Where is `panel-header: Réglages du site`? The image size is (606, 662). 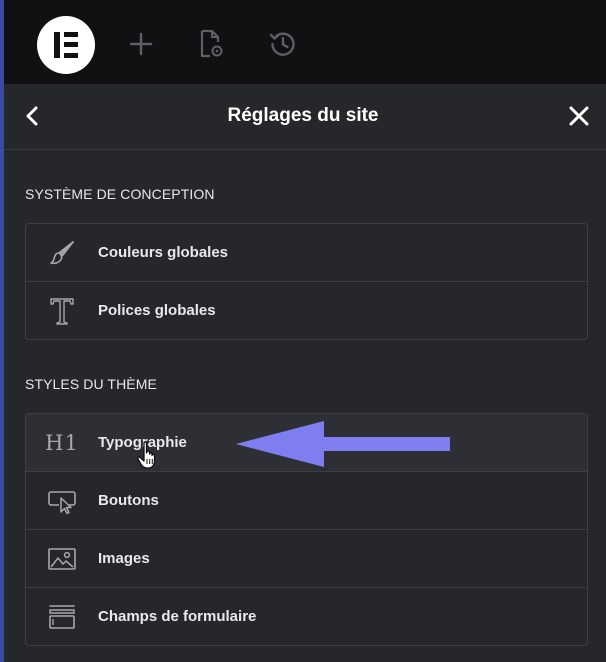 panel-header: Réglages du site is located at coordinates (303, 117).